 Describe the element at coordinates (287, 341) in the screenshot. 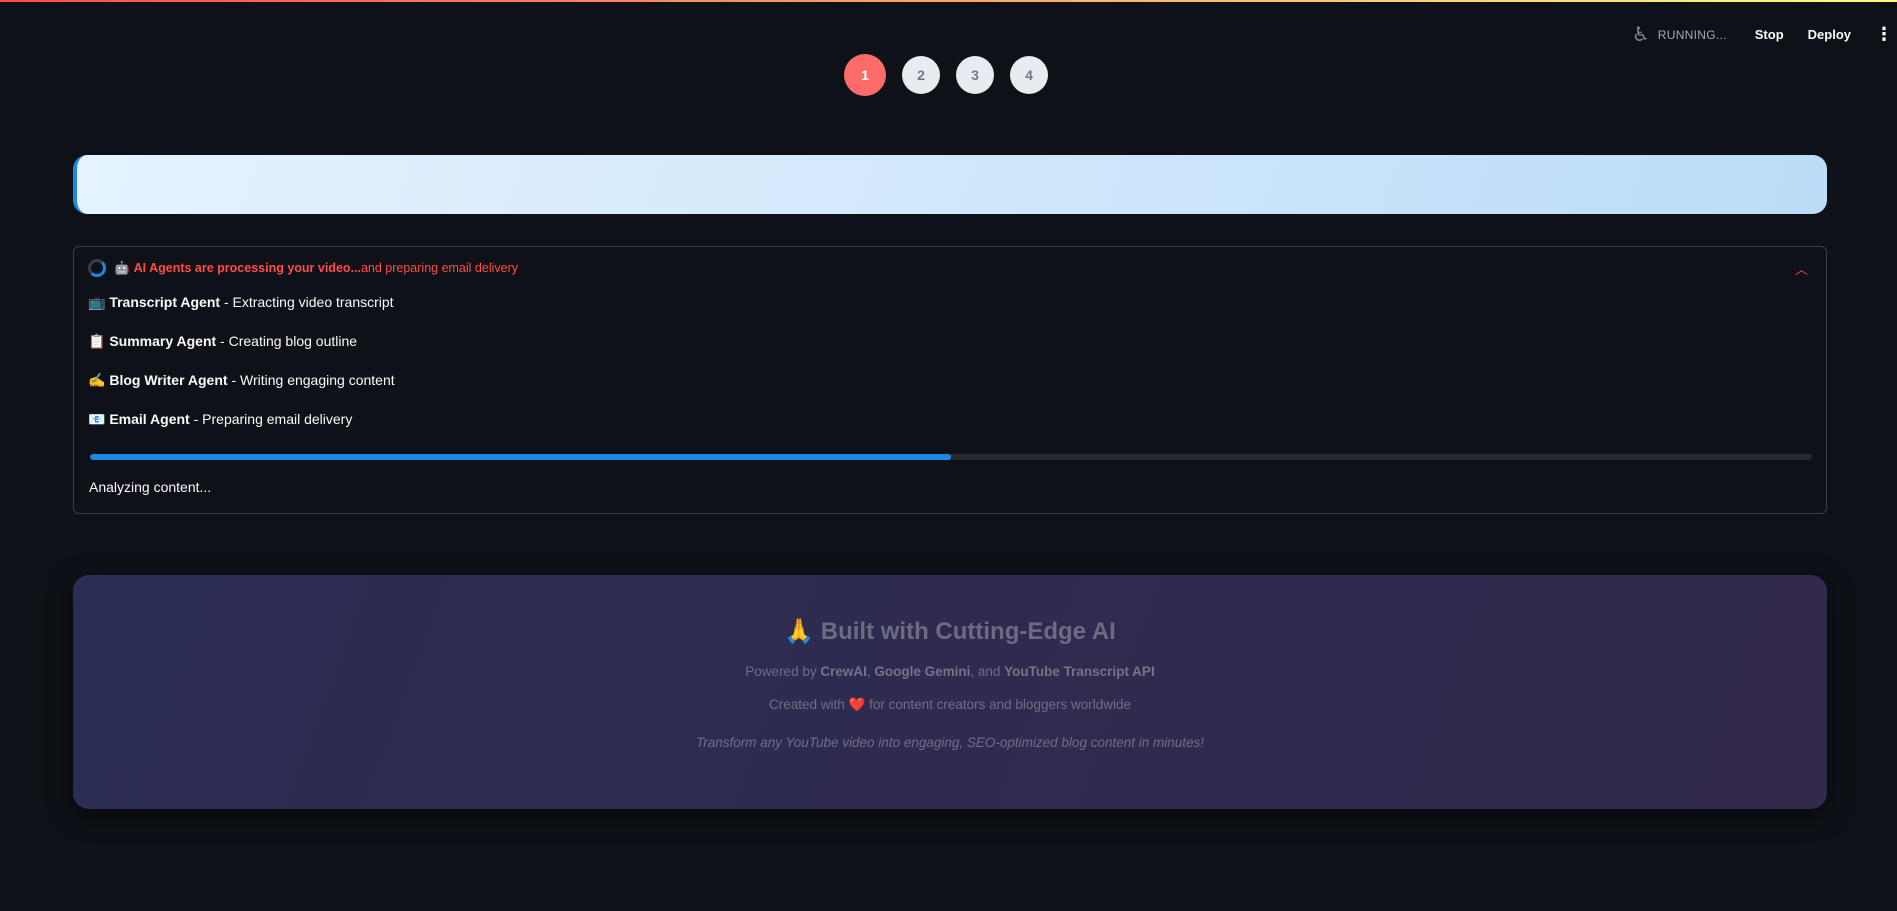

I see `agent-desc: - Creating blog outline` at that location.